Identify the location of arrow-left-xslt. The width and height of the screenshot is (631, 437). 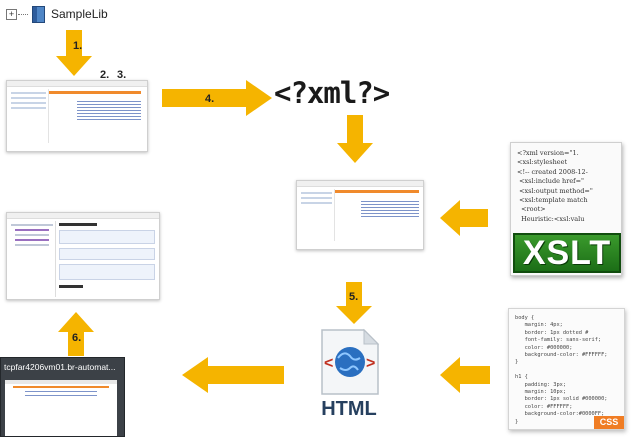
(464, 218).